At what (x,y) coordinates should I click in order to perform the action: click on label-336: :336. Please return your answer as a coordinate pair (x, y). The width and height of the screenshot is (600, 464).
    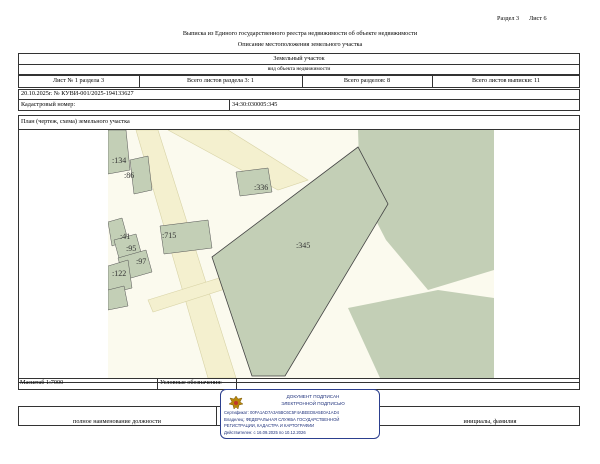
    Looking at the image, I should click on (261, 187).